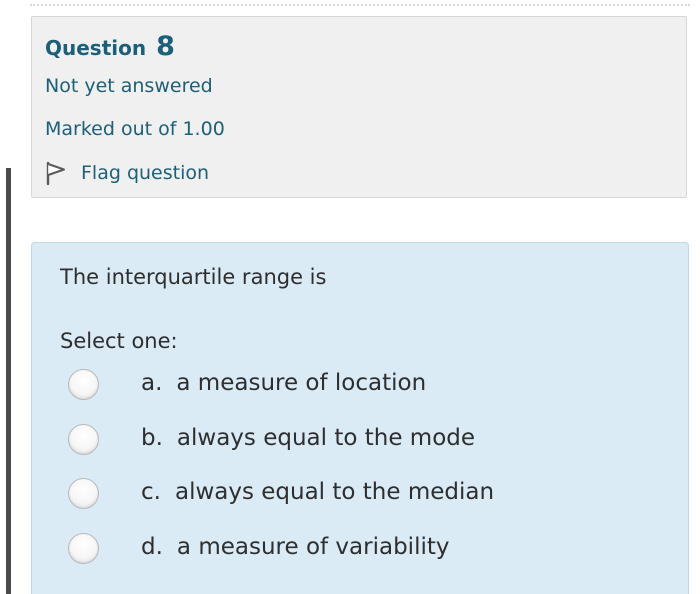 The image size is (700, 594). I want to click on option-letter: a., so click(152, 383).